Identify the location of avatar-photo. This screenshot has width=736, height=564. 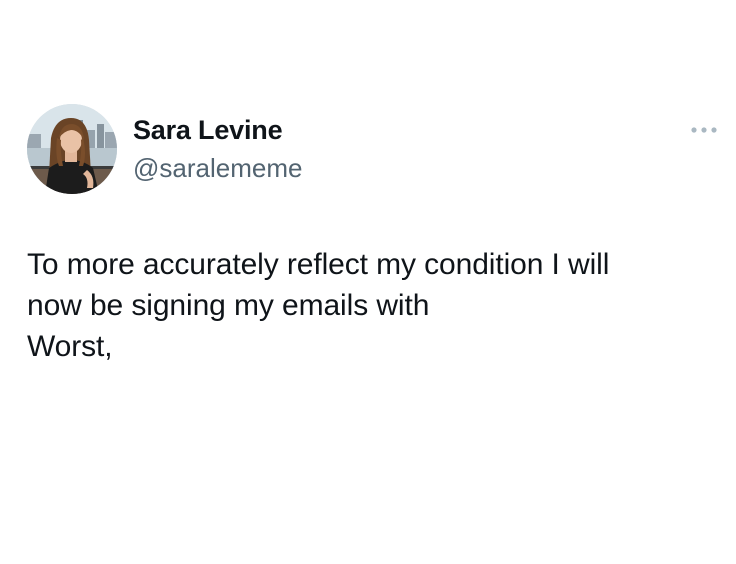
(72, 149).